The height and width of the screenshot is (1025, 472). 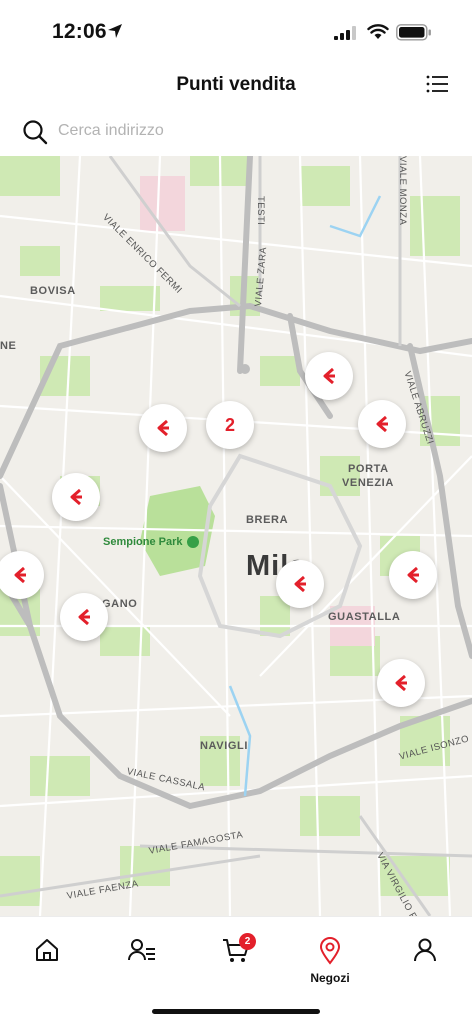 I want to click on location-arrow-icon, so click(x=115, y=31).